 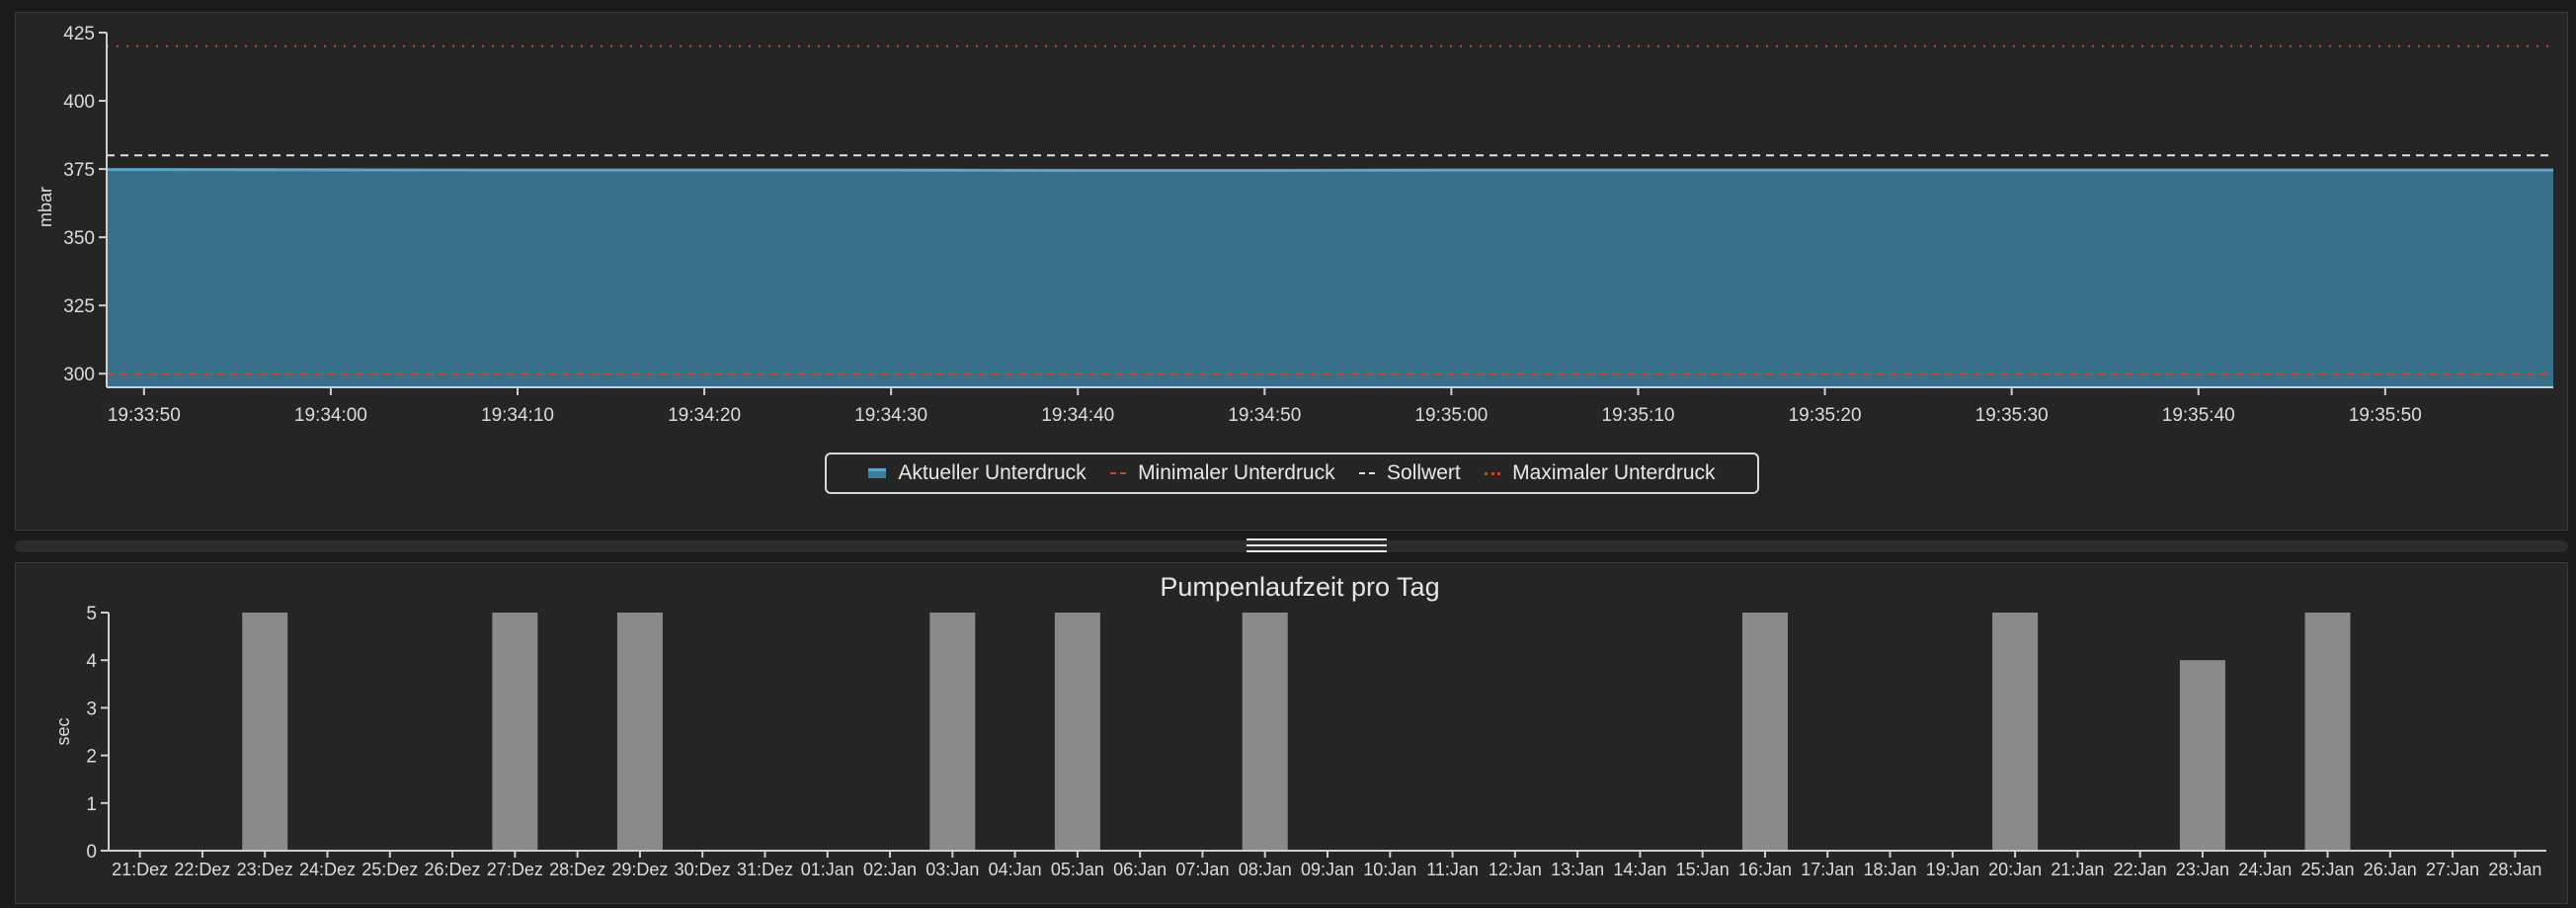 What do you see at coordinates (327, 869) in the screenshot?
I see `x-tick-label: 24:Dez` at bounding box center [327, 869].